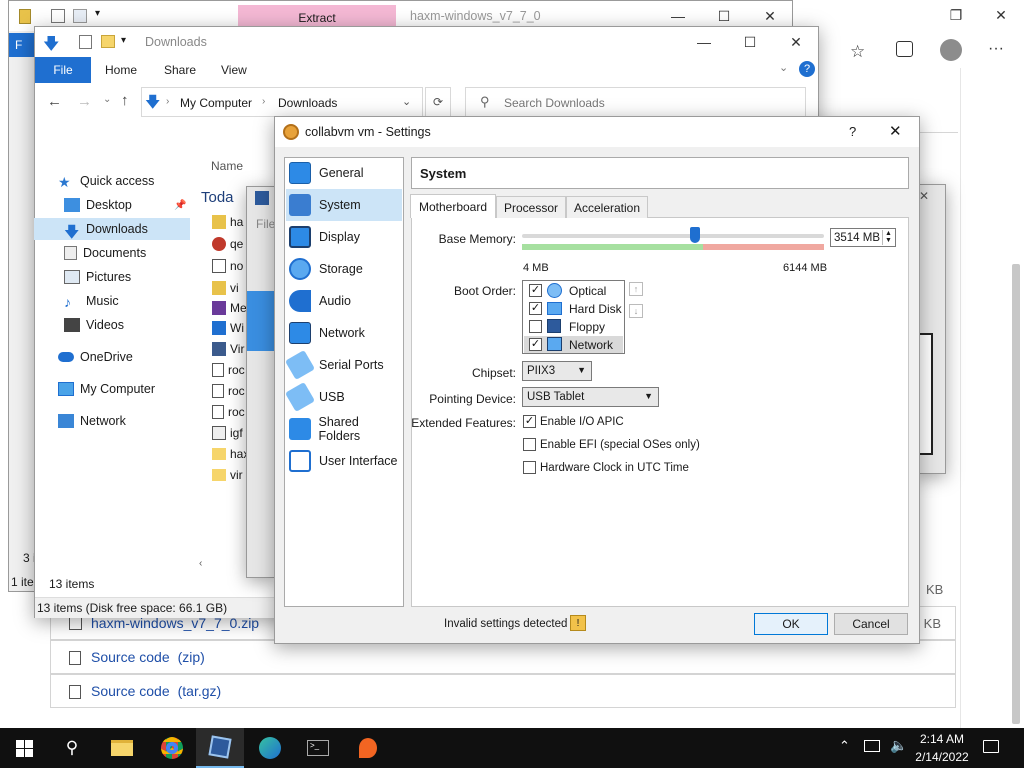 The height and width of the screenshot is (768, 1024). I want to click on settings-nav-storage: Storage, so click(344, 269).